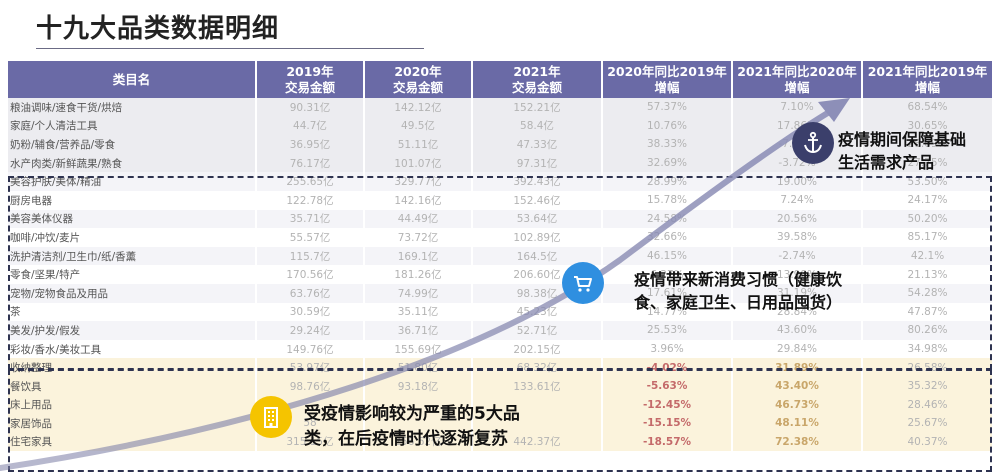 The height and width of the screenshot is (472, 1000). I want to click on shopping-cart-icon, so click(583, 283).